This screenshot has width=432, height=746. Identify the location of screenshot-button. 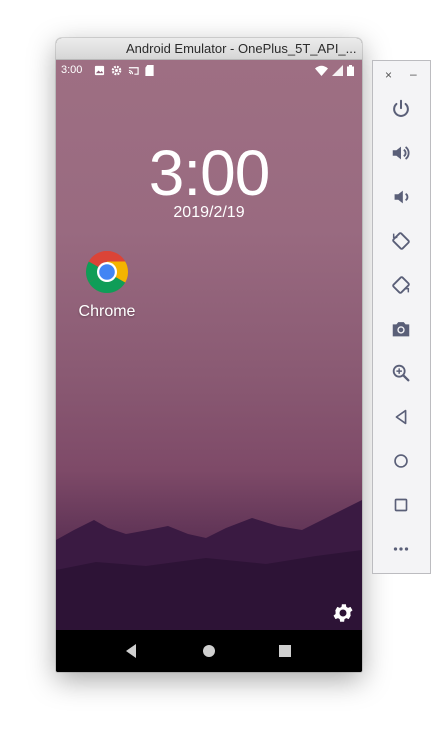
(401, 329).